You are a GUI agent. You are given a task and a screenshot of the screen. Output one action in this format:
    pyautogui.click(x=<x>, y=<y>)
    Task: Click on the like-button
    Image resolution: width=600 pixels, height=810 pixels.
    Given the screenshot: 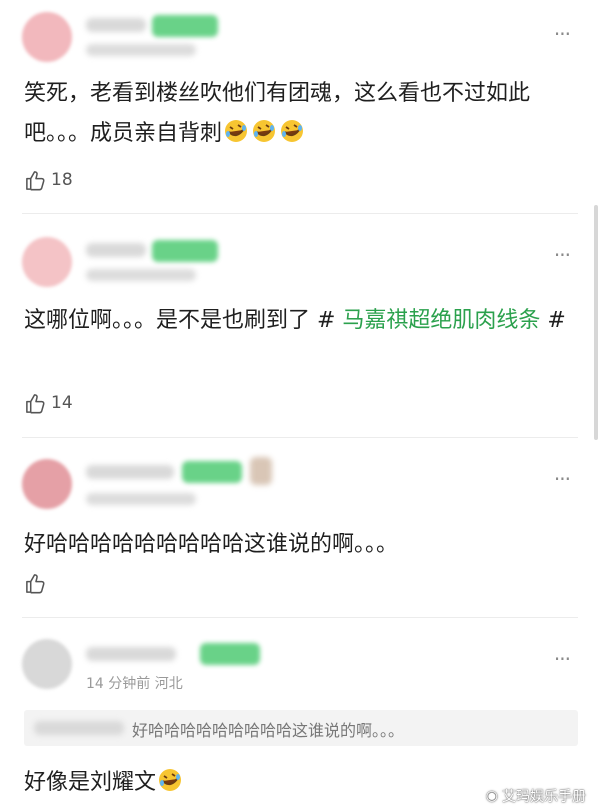 What is the action you would take?
    pyautogui.click(x=37, y=583)
    